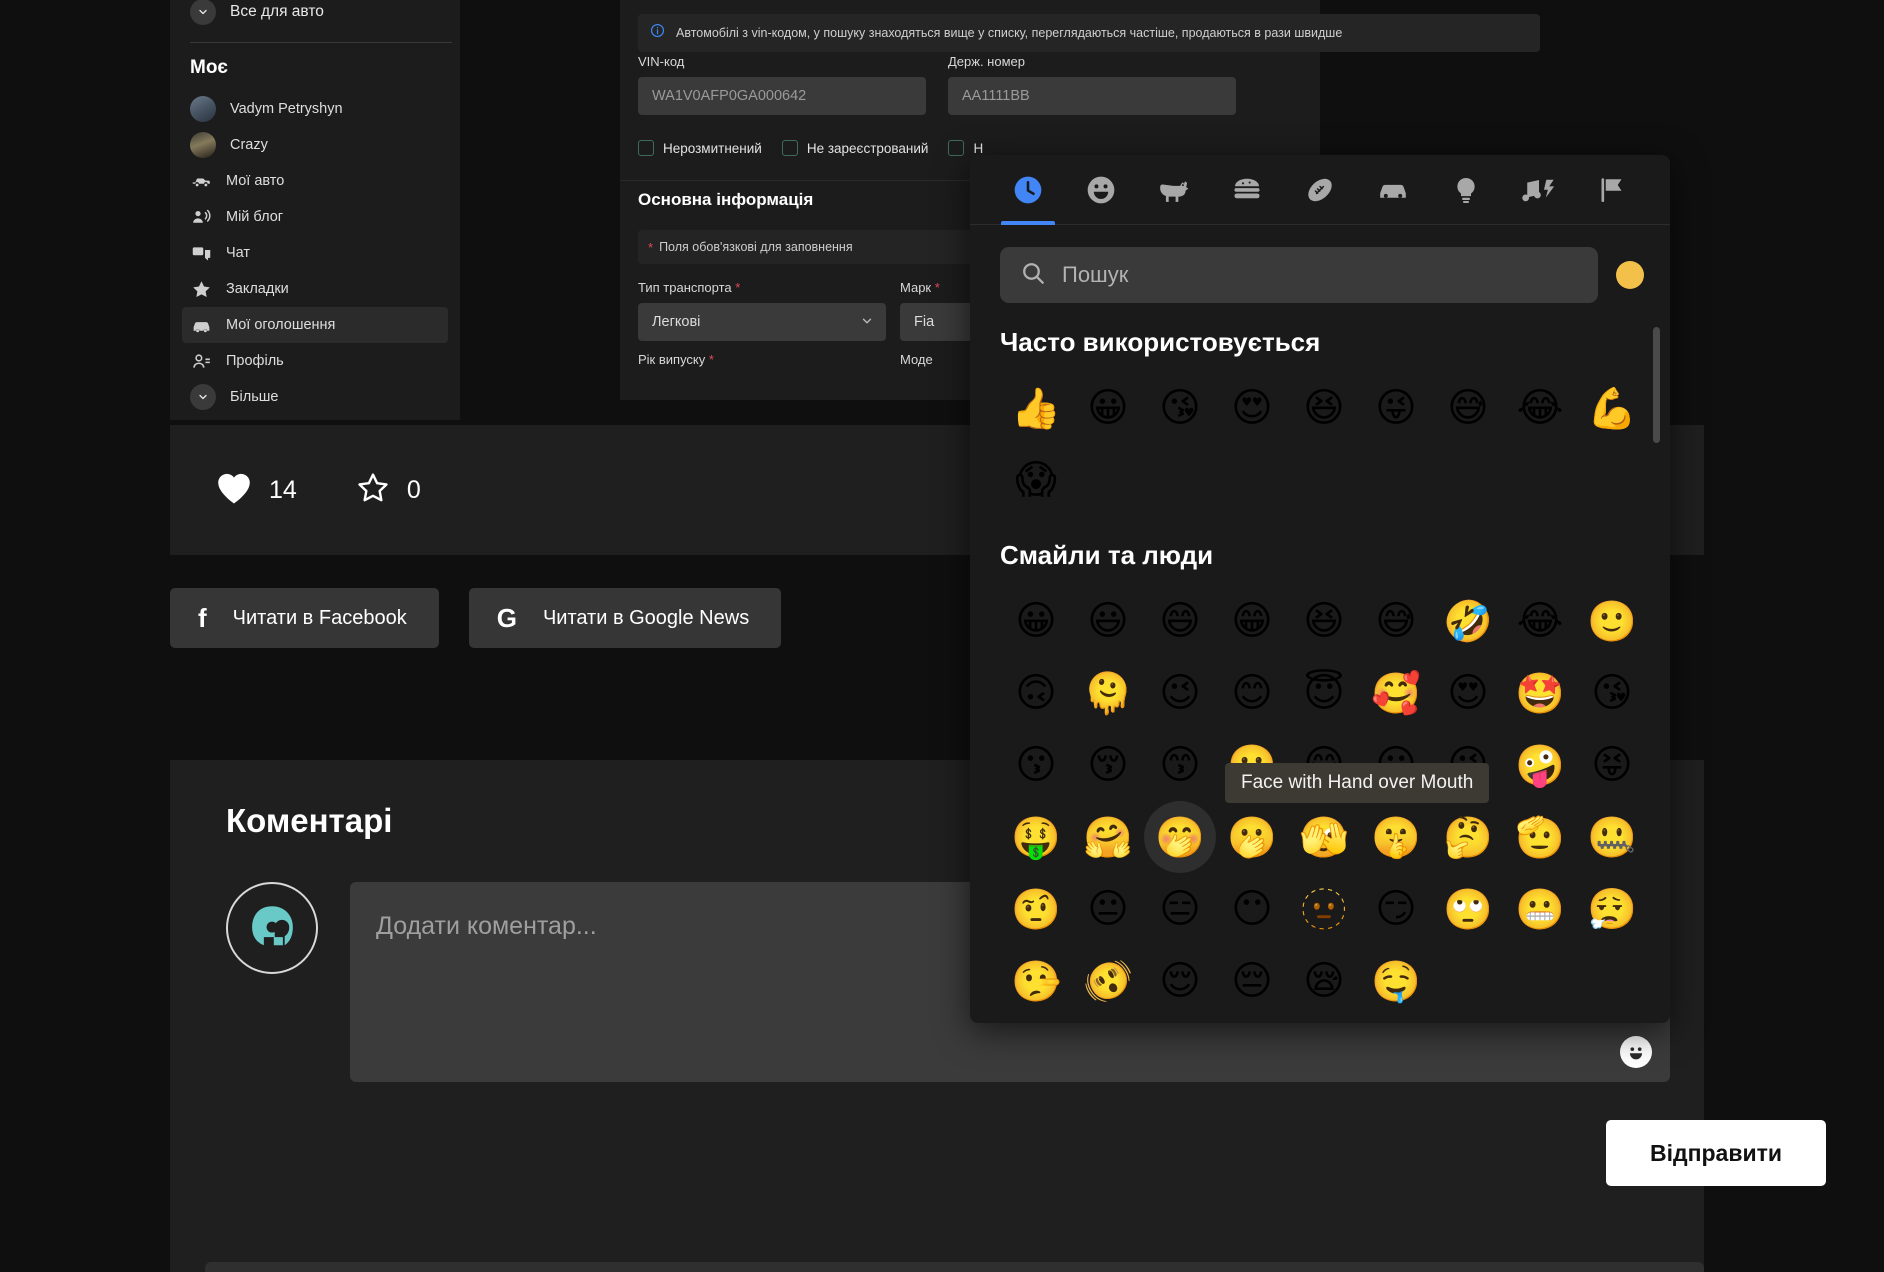 Image resolution: width=1884 pixels, height=1272 pixels. What do you see at coordinates (1612, 837) in the screenshot?
I see `emoji-cell: 🤐` at bounding box center [1612, 837].